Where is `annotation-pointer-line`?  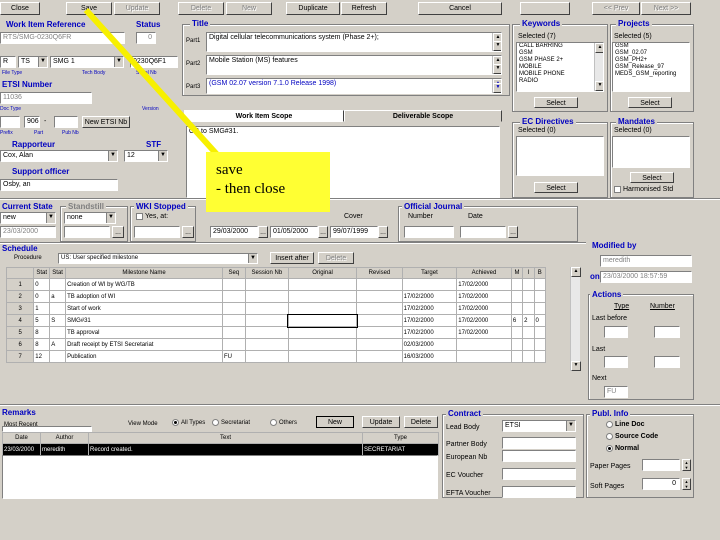
annotation-pointer-line is located at coordinates (154, 85).